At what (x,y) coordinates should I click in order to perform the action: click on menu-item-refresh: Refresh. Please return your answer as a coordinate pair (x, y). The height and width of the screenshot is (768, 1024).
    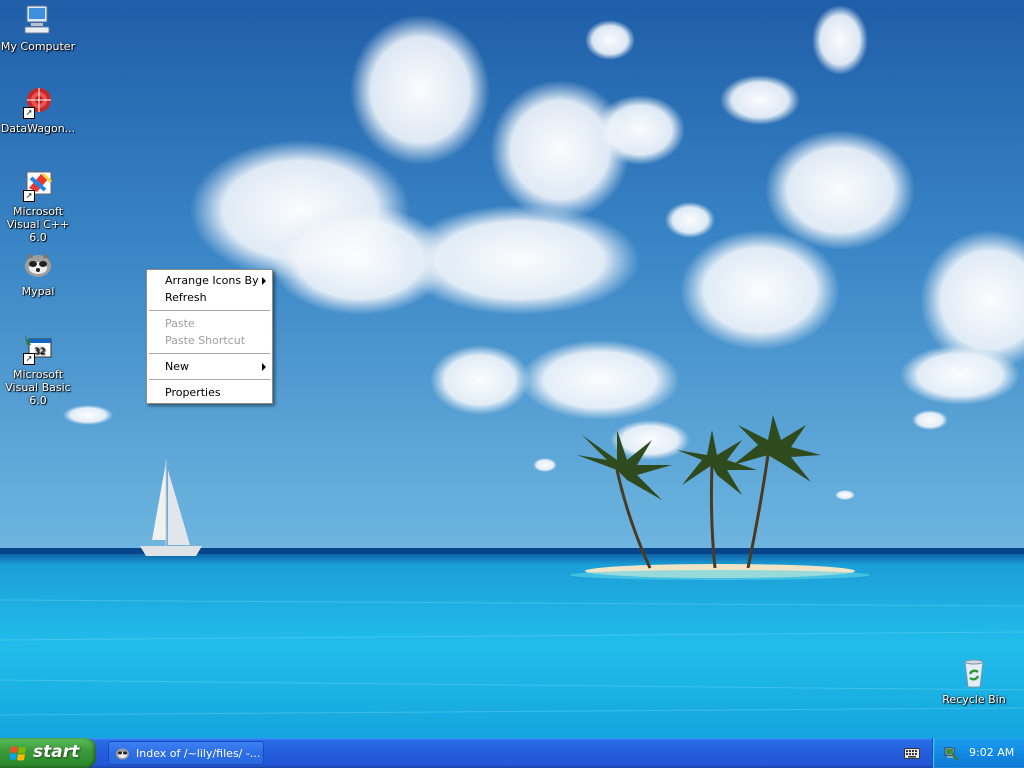
    Looking at the image, I should click on (209, 297).